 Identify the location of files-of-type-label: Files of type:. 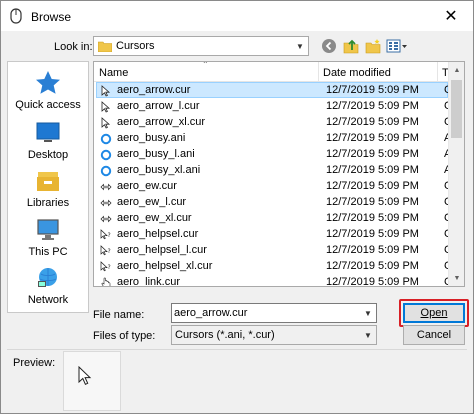
(124, 336).